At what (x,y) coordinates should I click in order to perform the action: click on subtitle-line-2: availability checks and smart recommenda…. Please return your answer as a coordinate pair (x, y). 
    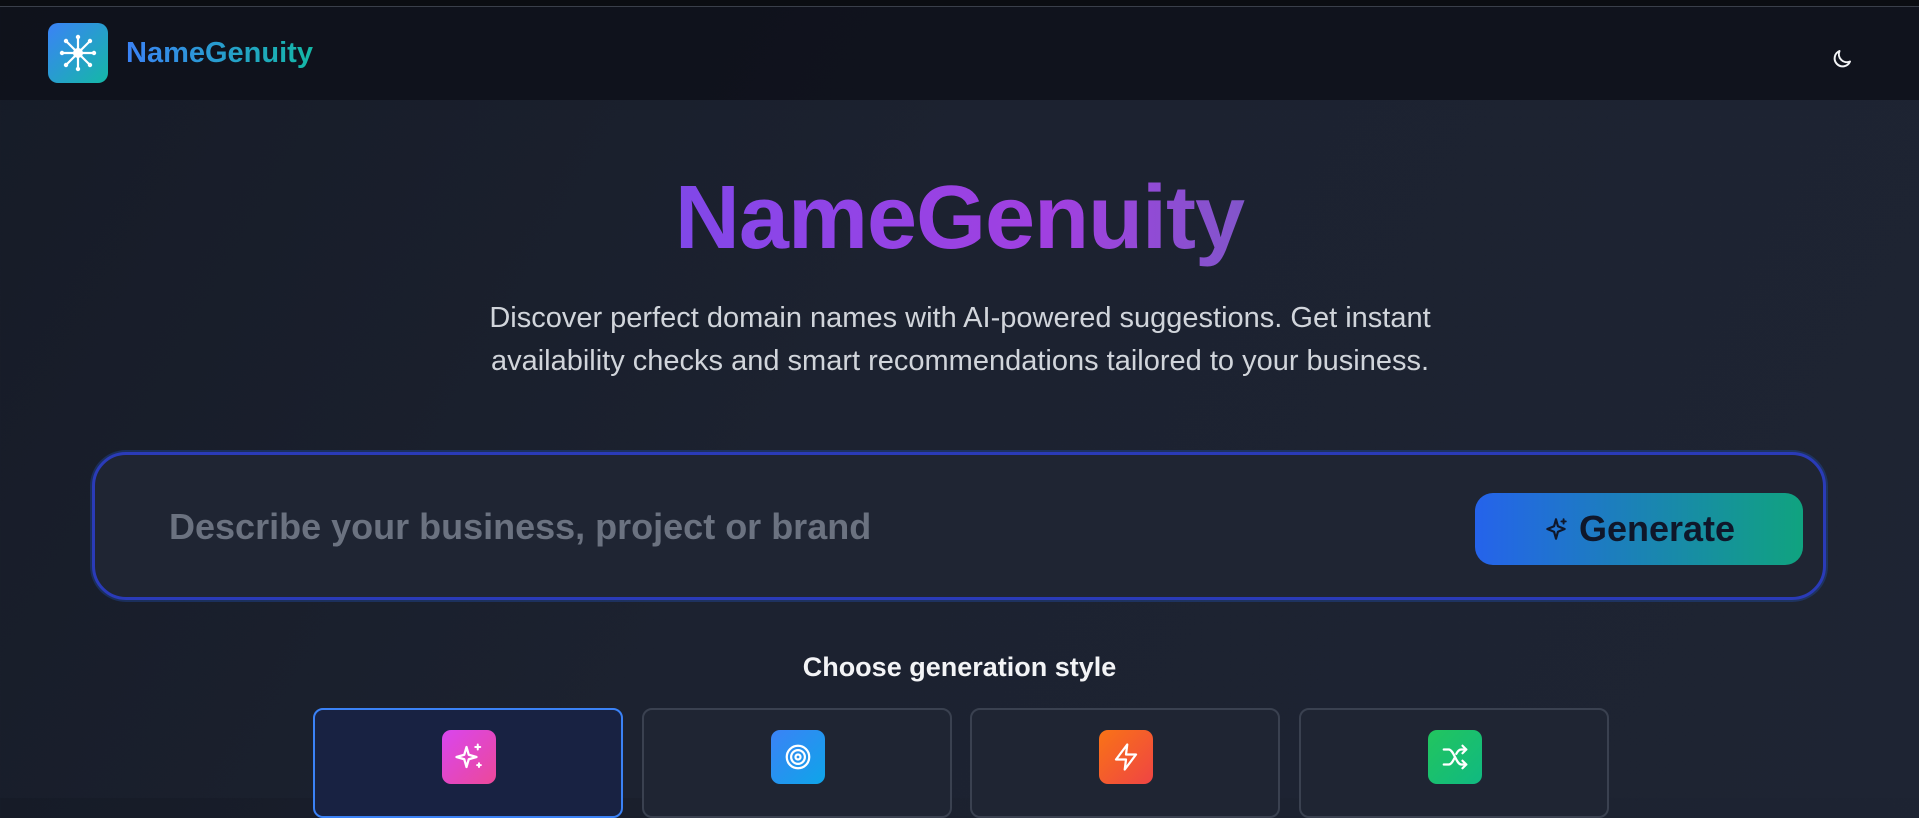
    Looking at the image, I should click on (960, 361).